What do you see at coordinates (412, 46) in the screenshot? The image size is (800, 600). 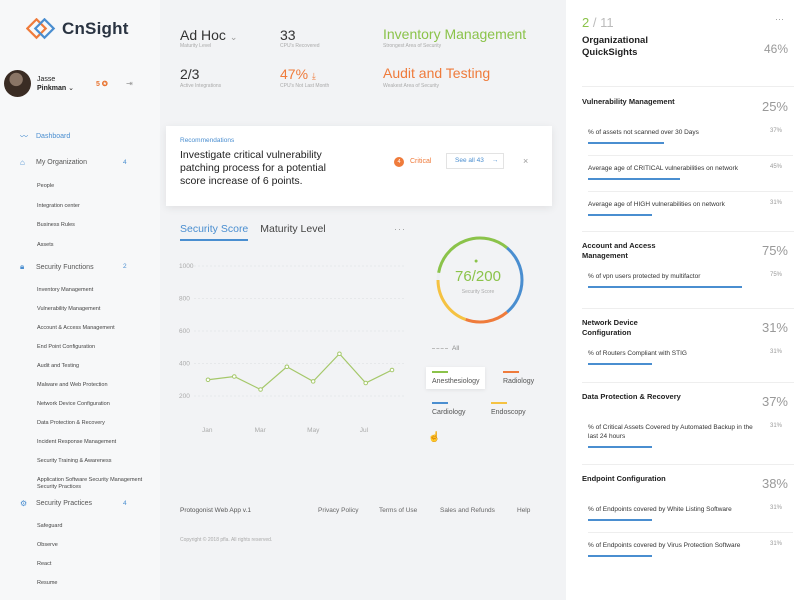 I see `strongest-area-label: Strongest Area of Security` at bounding box center [412, 46].